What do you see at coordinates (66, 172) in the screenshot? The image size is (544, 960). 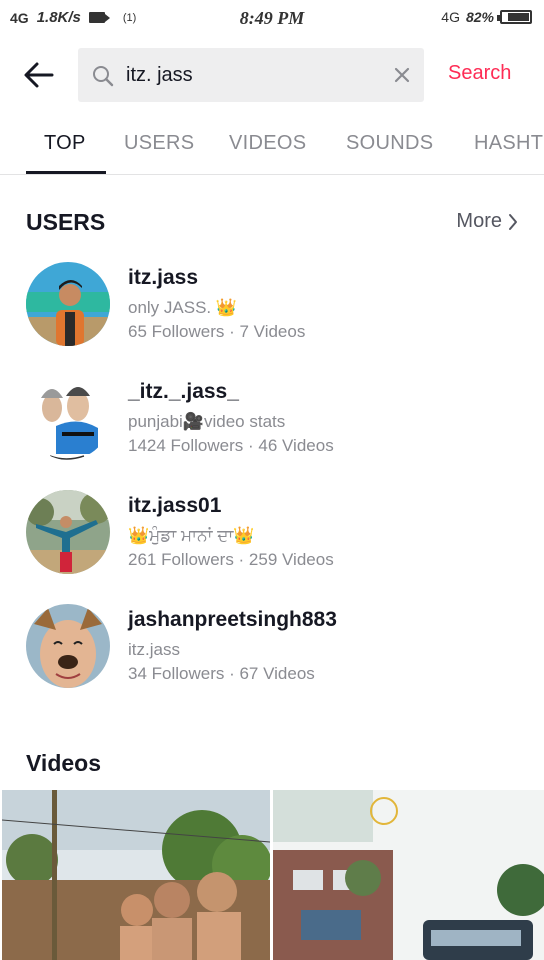 I see `active-tab-indicator` at bounding box center [66, 172].